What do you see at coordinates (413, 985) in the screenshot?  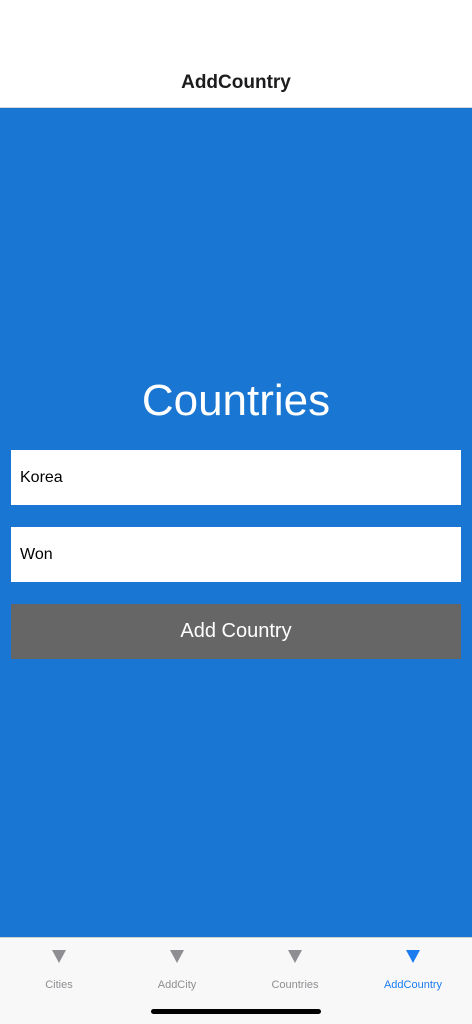 I see `tab-label: AddCountry` at bounding box center [413, 985].